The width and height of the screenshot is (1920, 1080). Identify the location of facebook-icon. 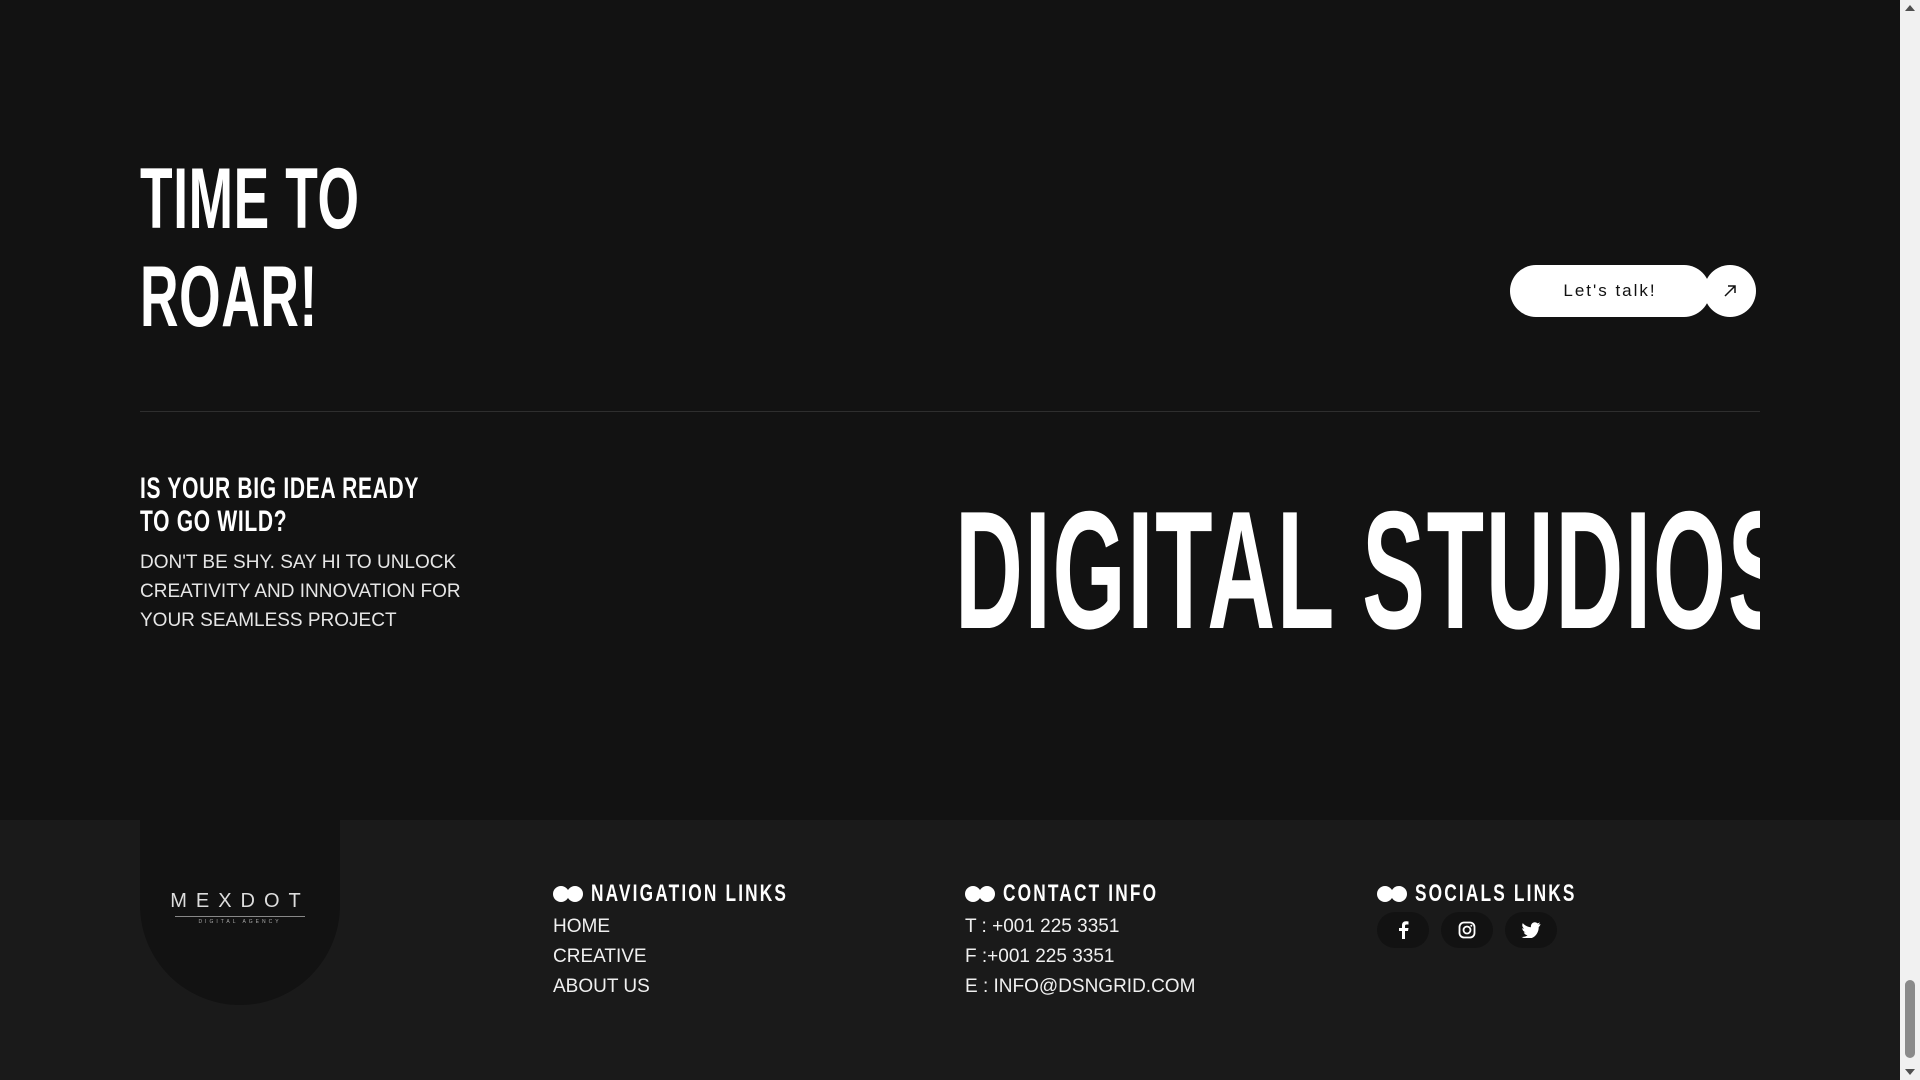
(1403, 930).